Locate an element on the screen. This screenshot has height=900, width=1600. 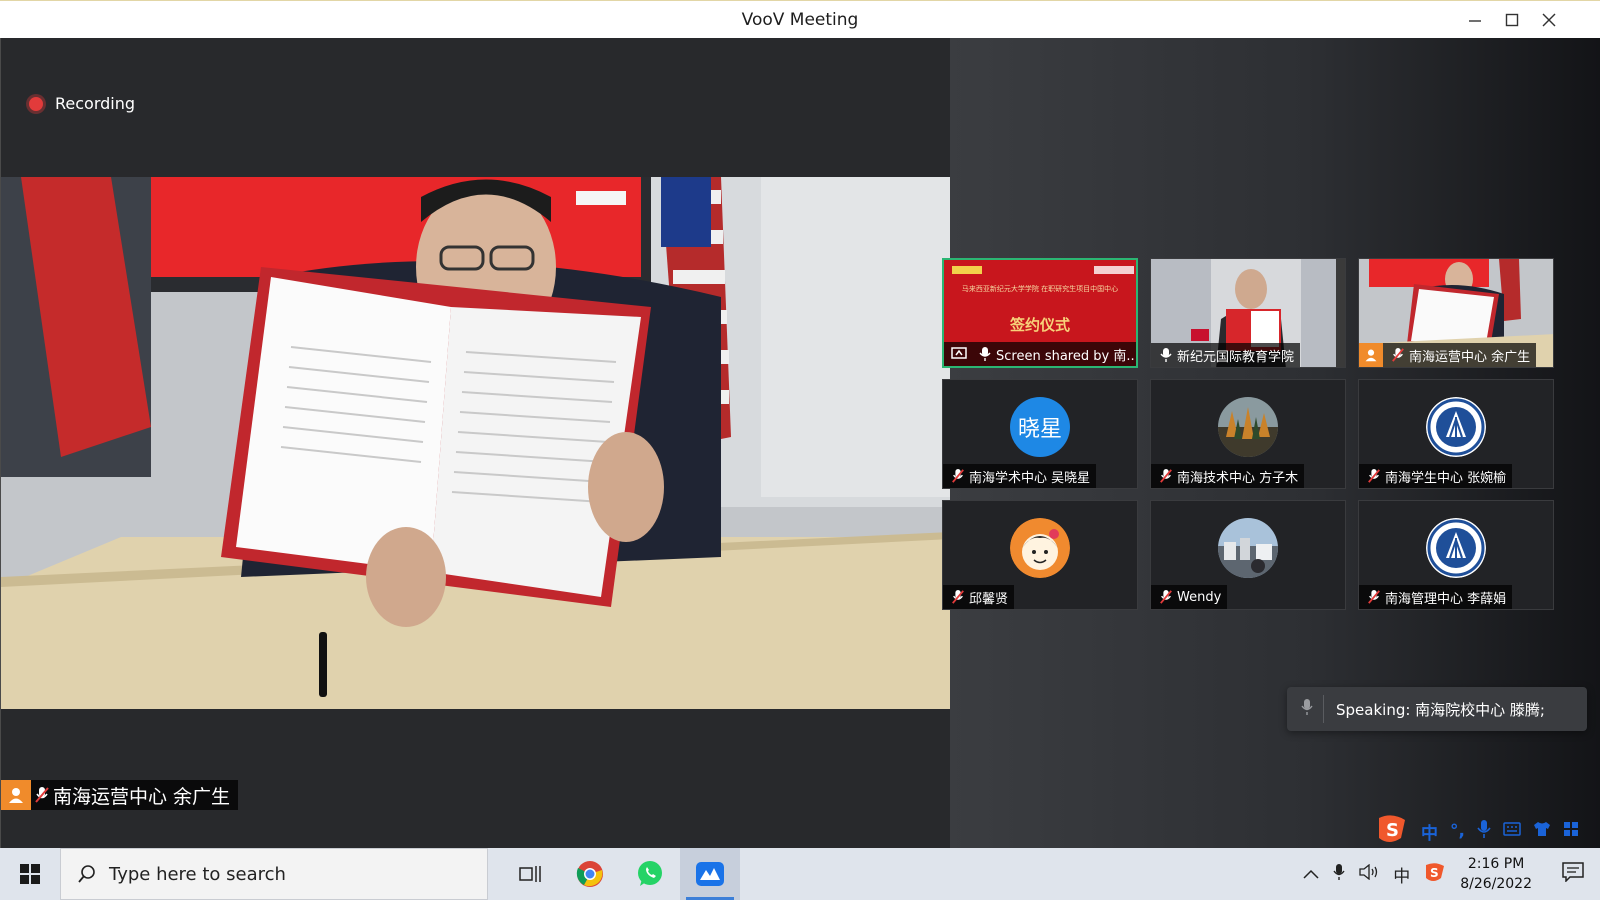
speaking-text: Speaking: 南海院校中心 滕腾; is located at coordinates (1440, 709).